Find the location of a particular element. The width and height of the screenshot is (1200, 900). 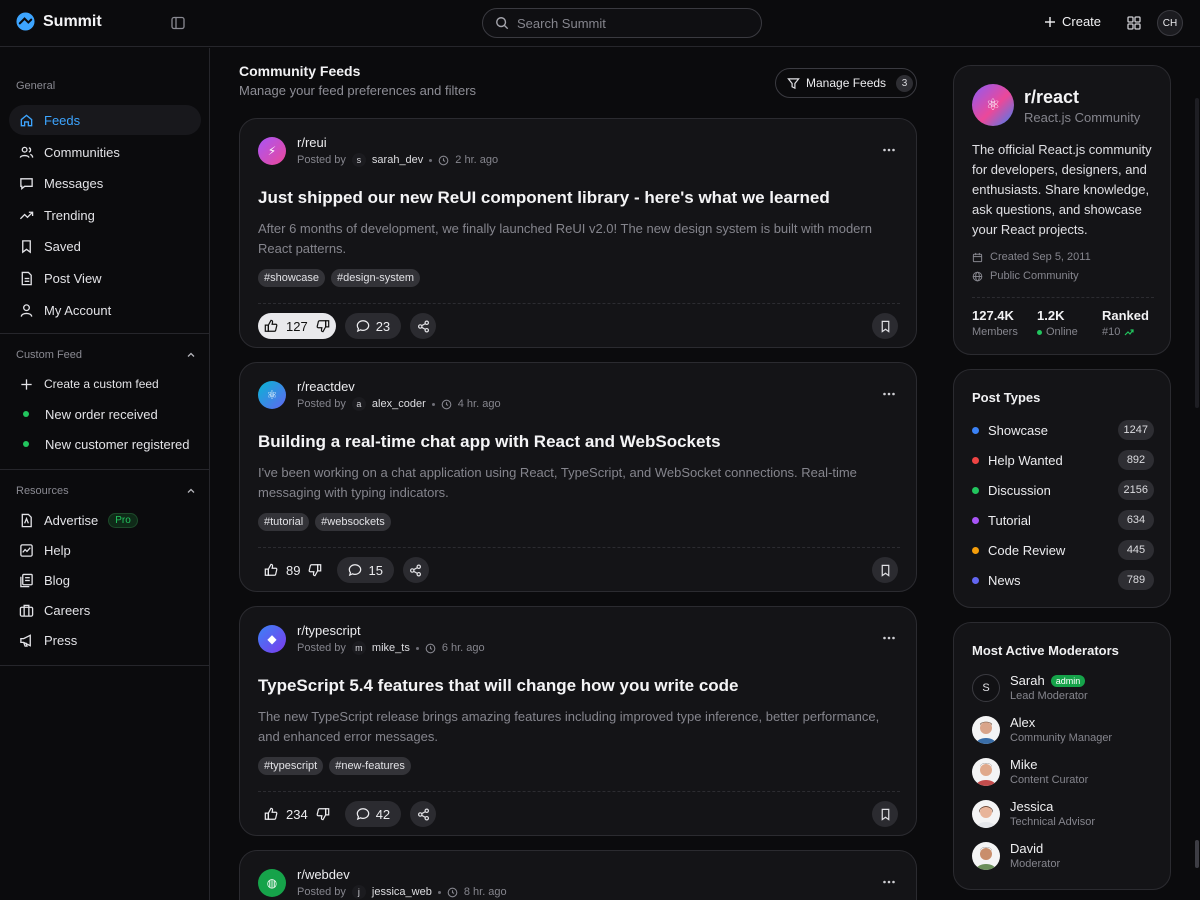

sidebar-item-careers: Careers is located at coordinates (105, 610).